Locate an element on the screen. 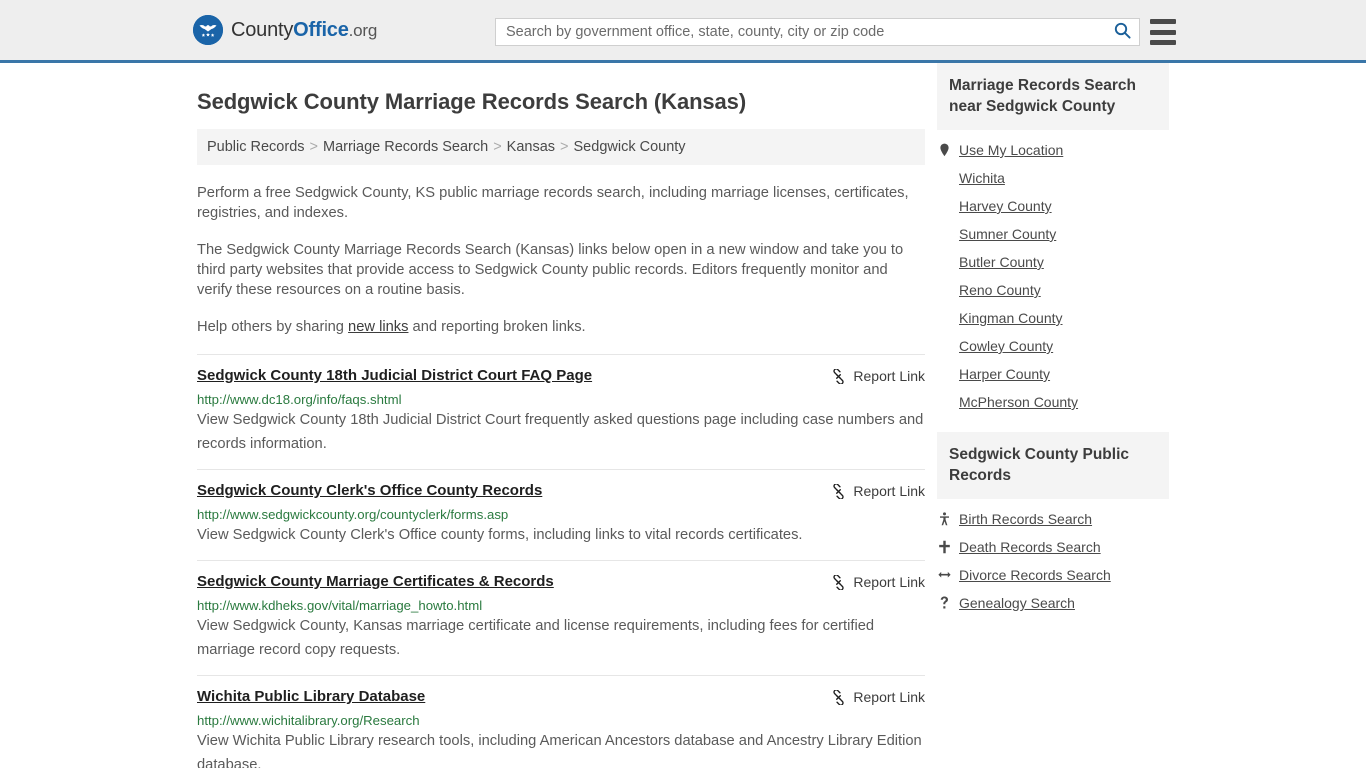  sidebar-nearby-link-3: Sumner County is located at coordinates (1007, 234).